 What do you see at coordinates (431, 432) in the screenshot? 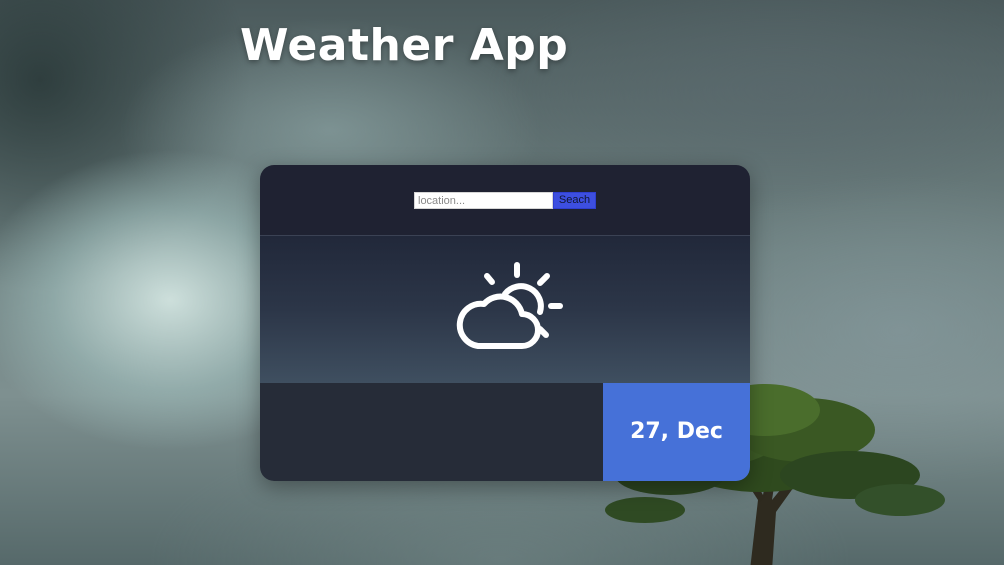
I see `weather-details-panel` at bounding box center [431, 432].